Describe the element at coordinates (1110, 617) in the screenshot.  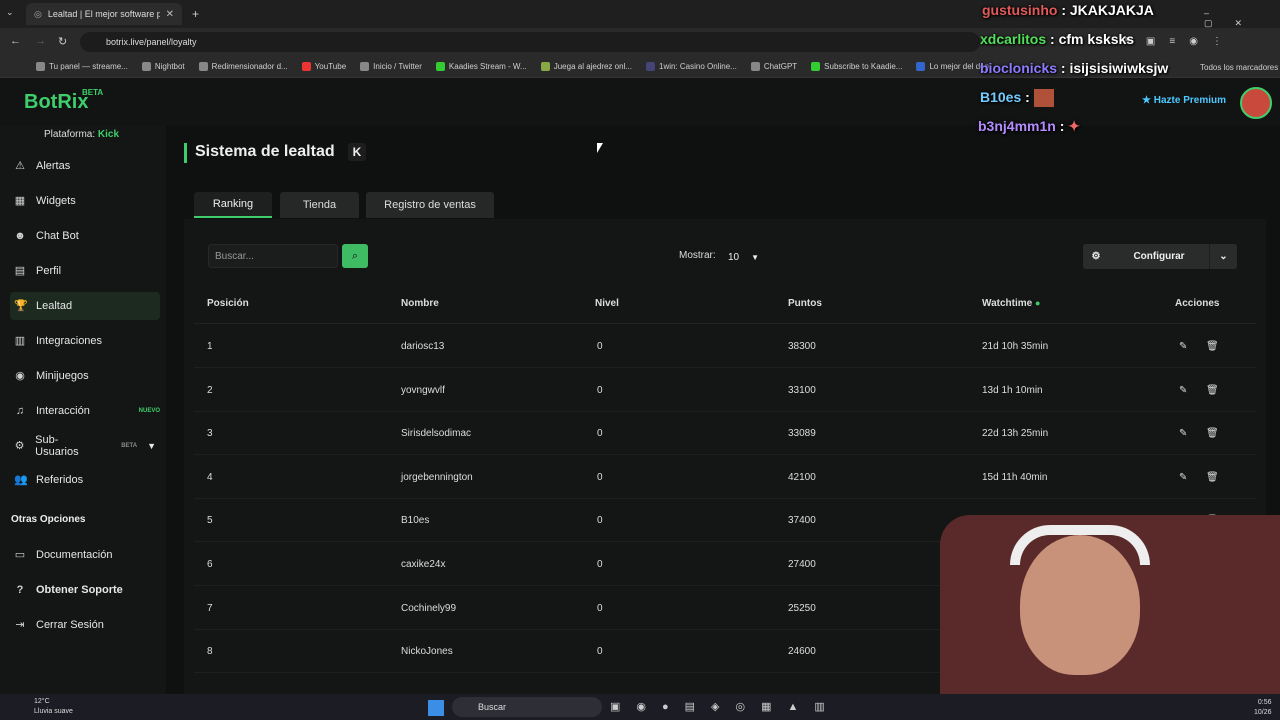
I see `webcam-overlay` at that location.